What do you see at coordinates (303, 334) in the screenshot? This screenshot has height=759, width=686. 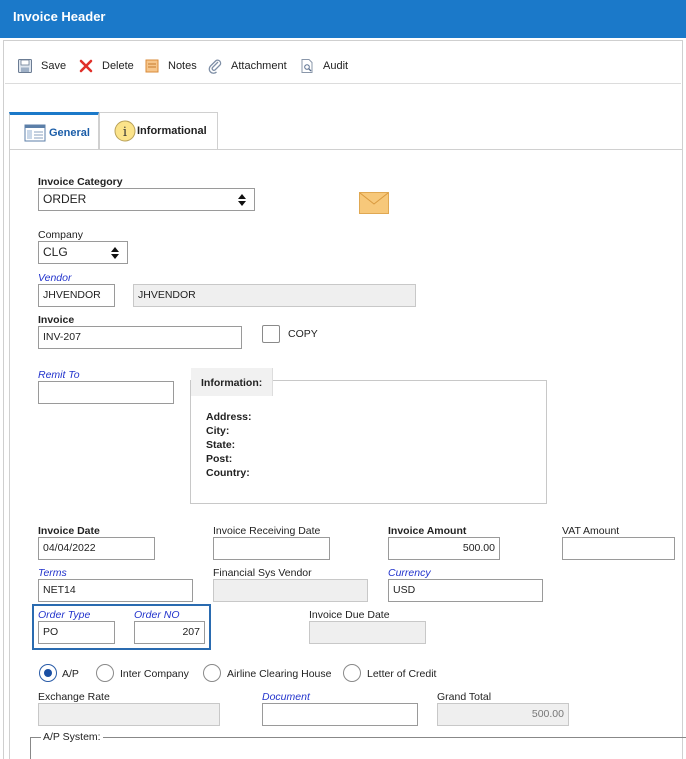 I see `copy-label: COPY` at bounding box center [303, 334].